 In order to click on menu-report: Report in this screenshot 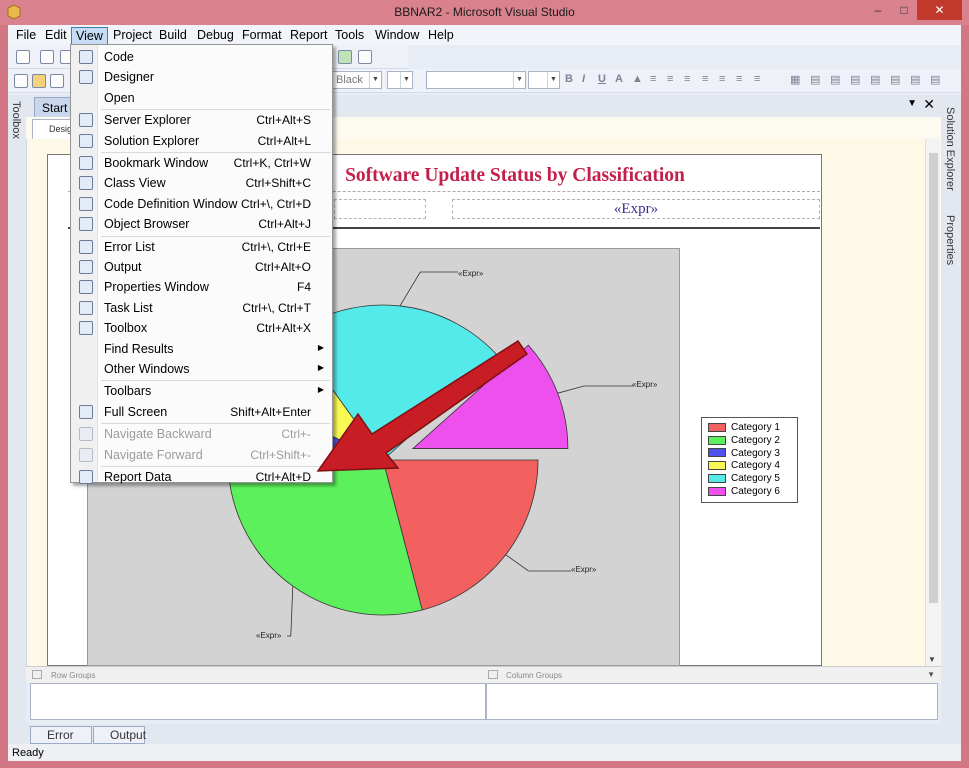, I will do `click(309, 36)`.